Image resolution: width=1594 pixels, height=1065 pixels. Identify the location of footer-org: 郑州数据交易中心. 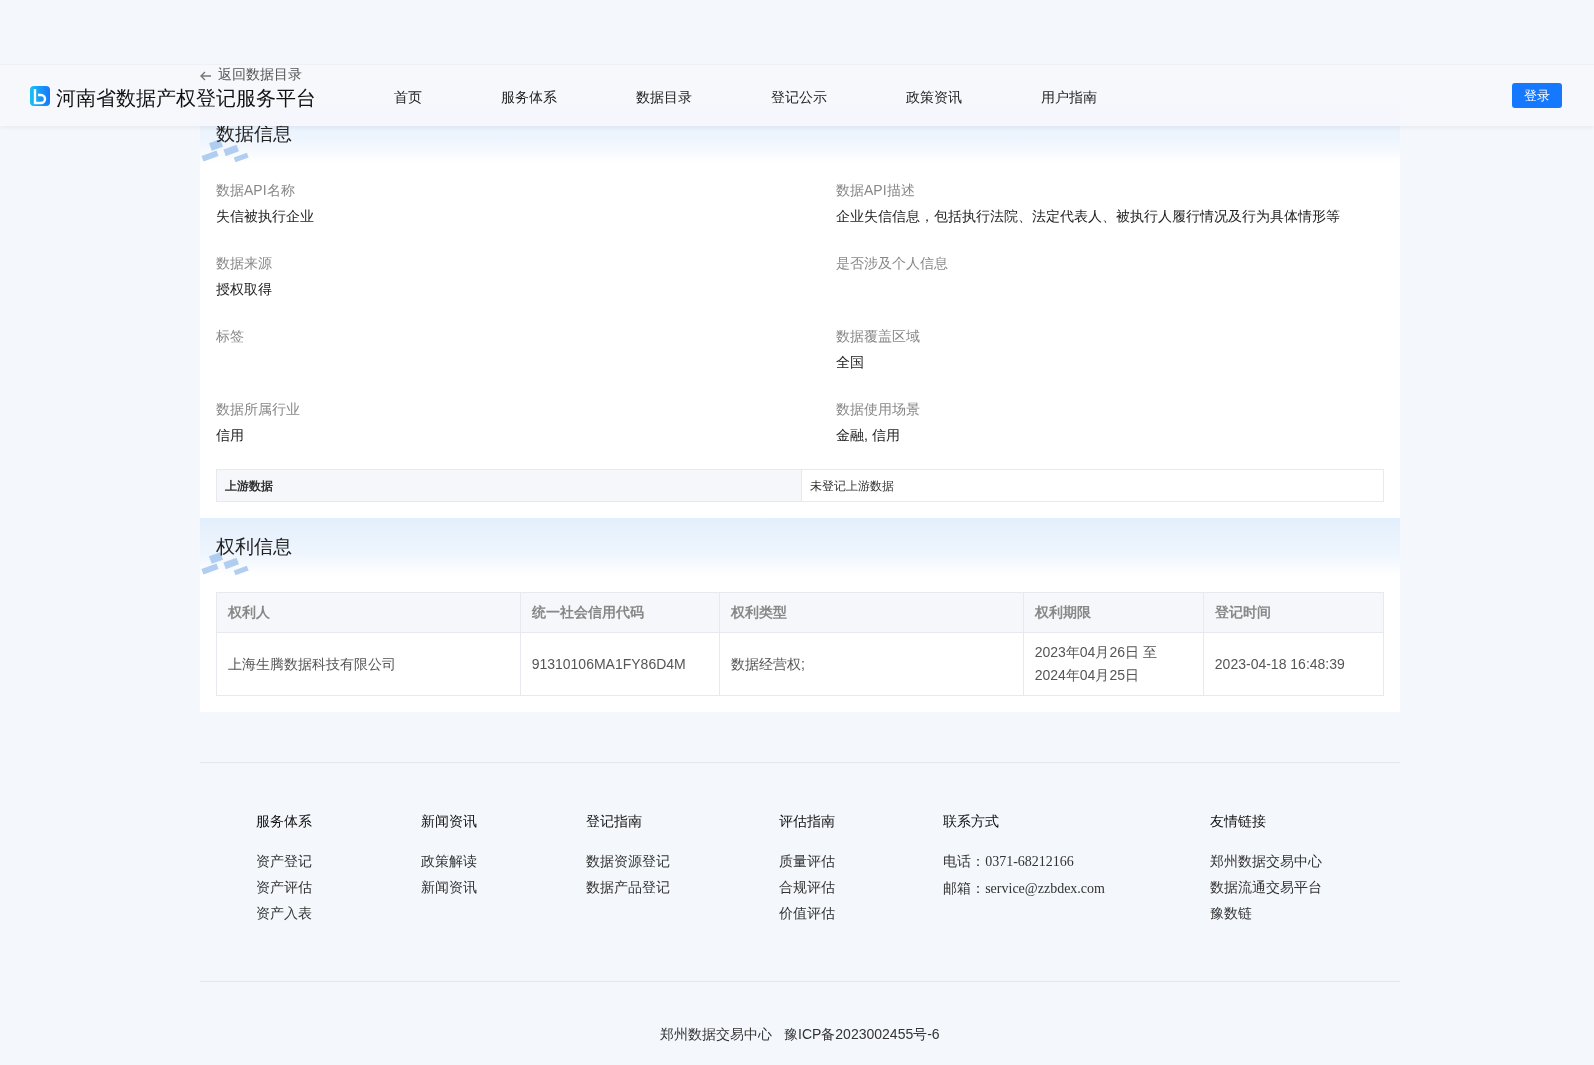
(716, 1034).